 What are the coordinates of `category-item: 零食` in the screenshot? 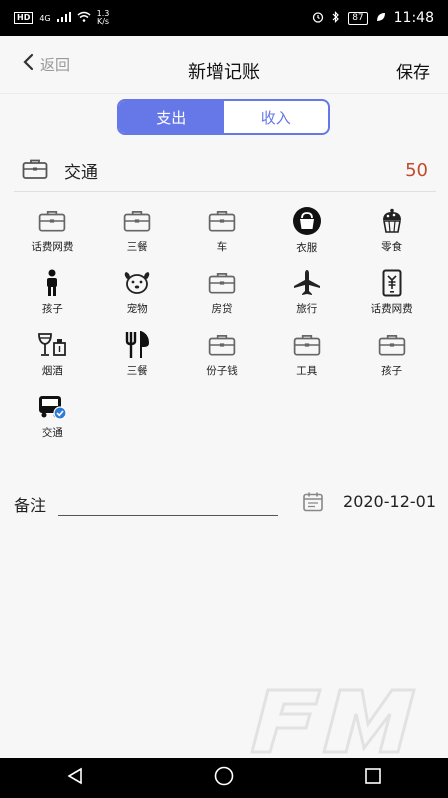 It's located at (391, 230).